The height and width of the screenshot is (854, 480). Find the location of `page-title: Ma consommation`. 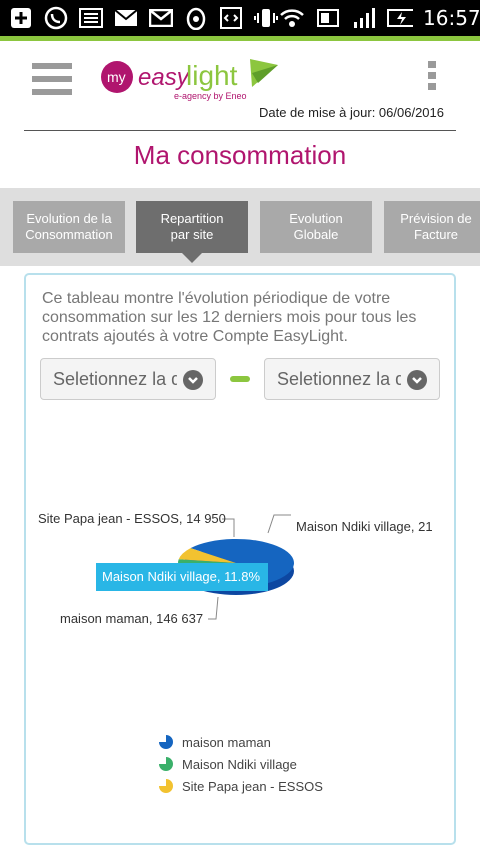

page-title: Ma consommation is located at coordinates (240, 155).